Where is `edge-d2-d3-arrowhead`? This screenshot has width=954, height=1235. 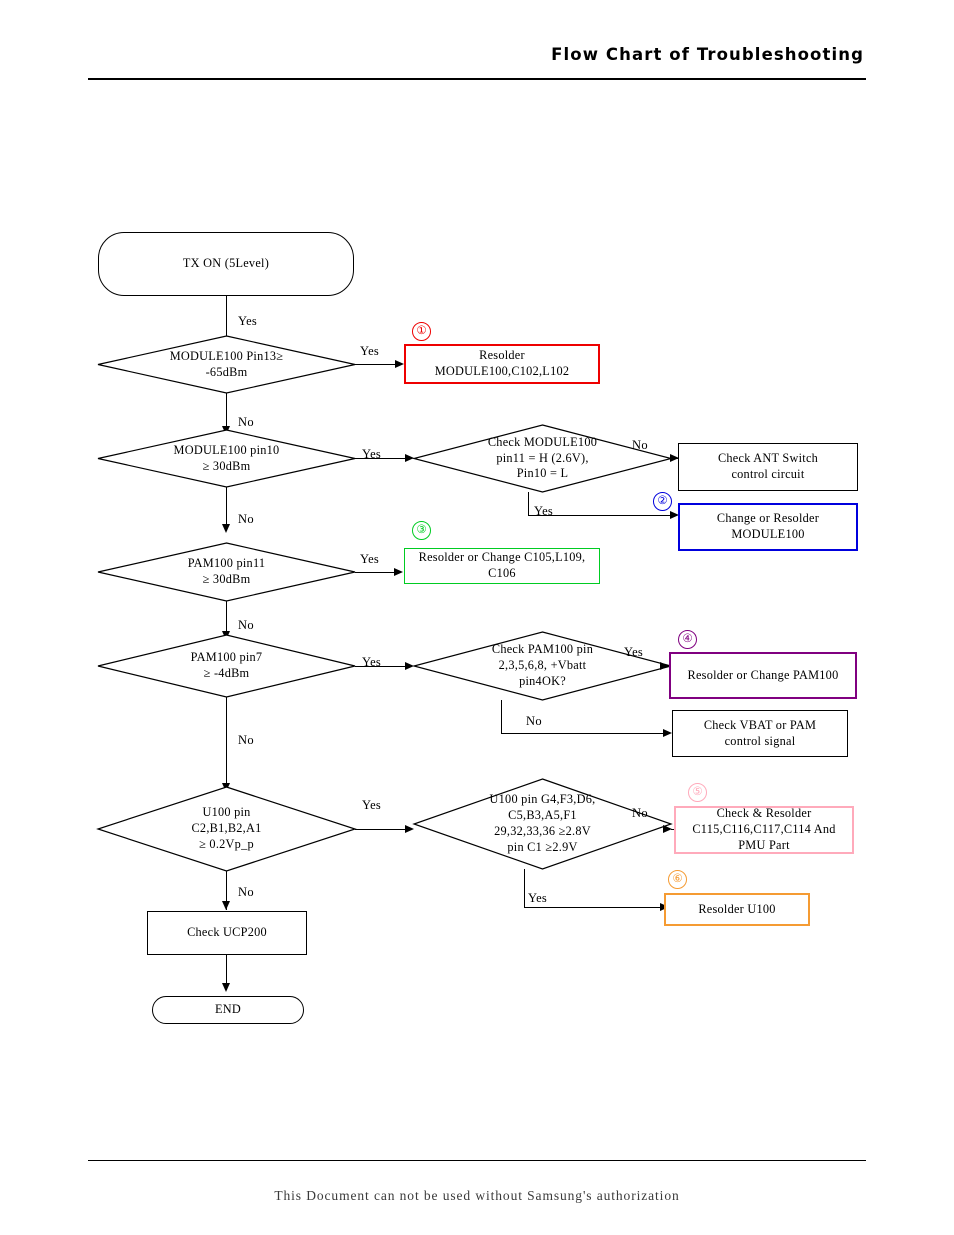
edge-d2-d3-arrowhead is located at coordinates (225, 528).